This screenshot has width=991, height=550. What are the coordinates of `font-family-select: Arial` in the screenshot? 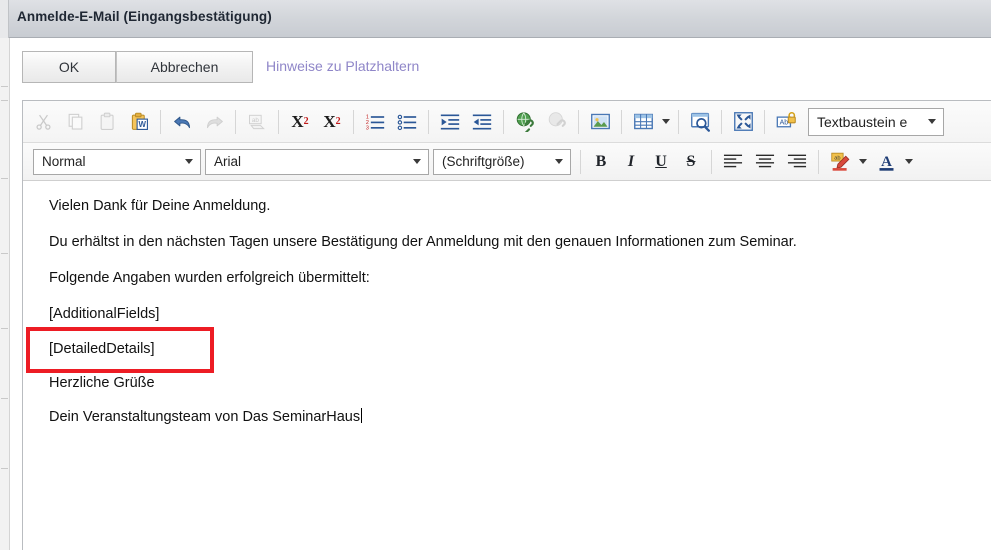 It's located at (317, 161).